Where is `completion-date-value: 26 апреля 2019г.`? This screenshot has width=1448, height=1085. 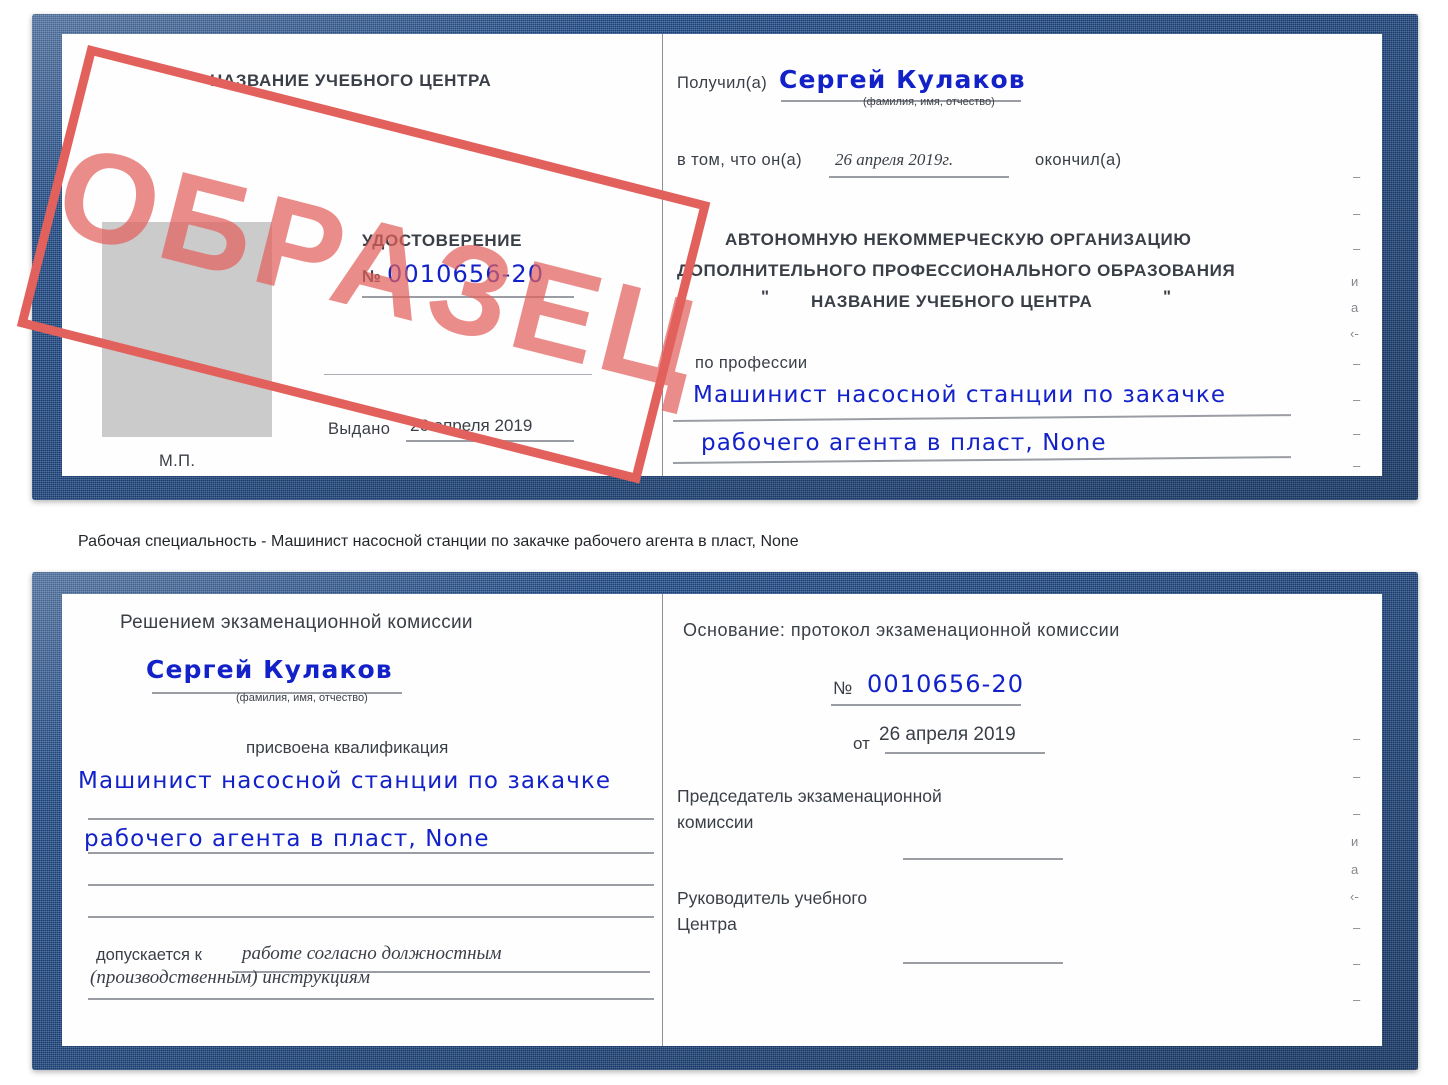 completion-date-value: 26 апреля 2019г. is located at coordinates (894, 159).